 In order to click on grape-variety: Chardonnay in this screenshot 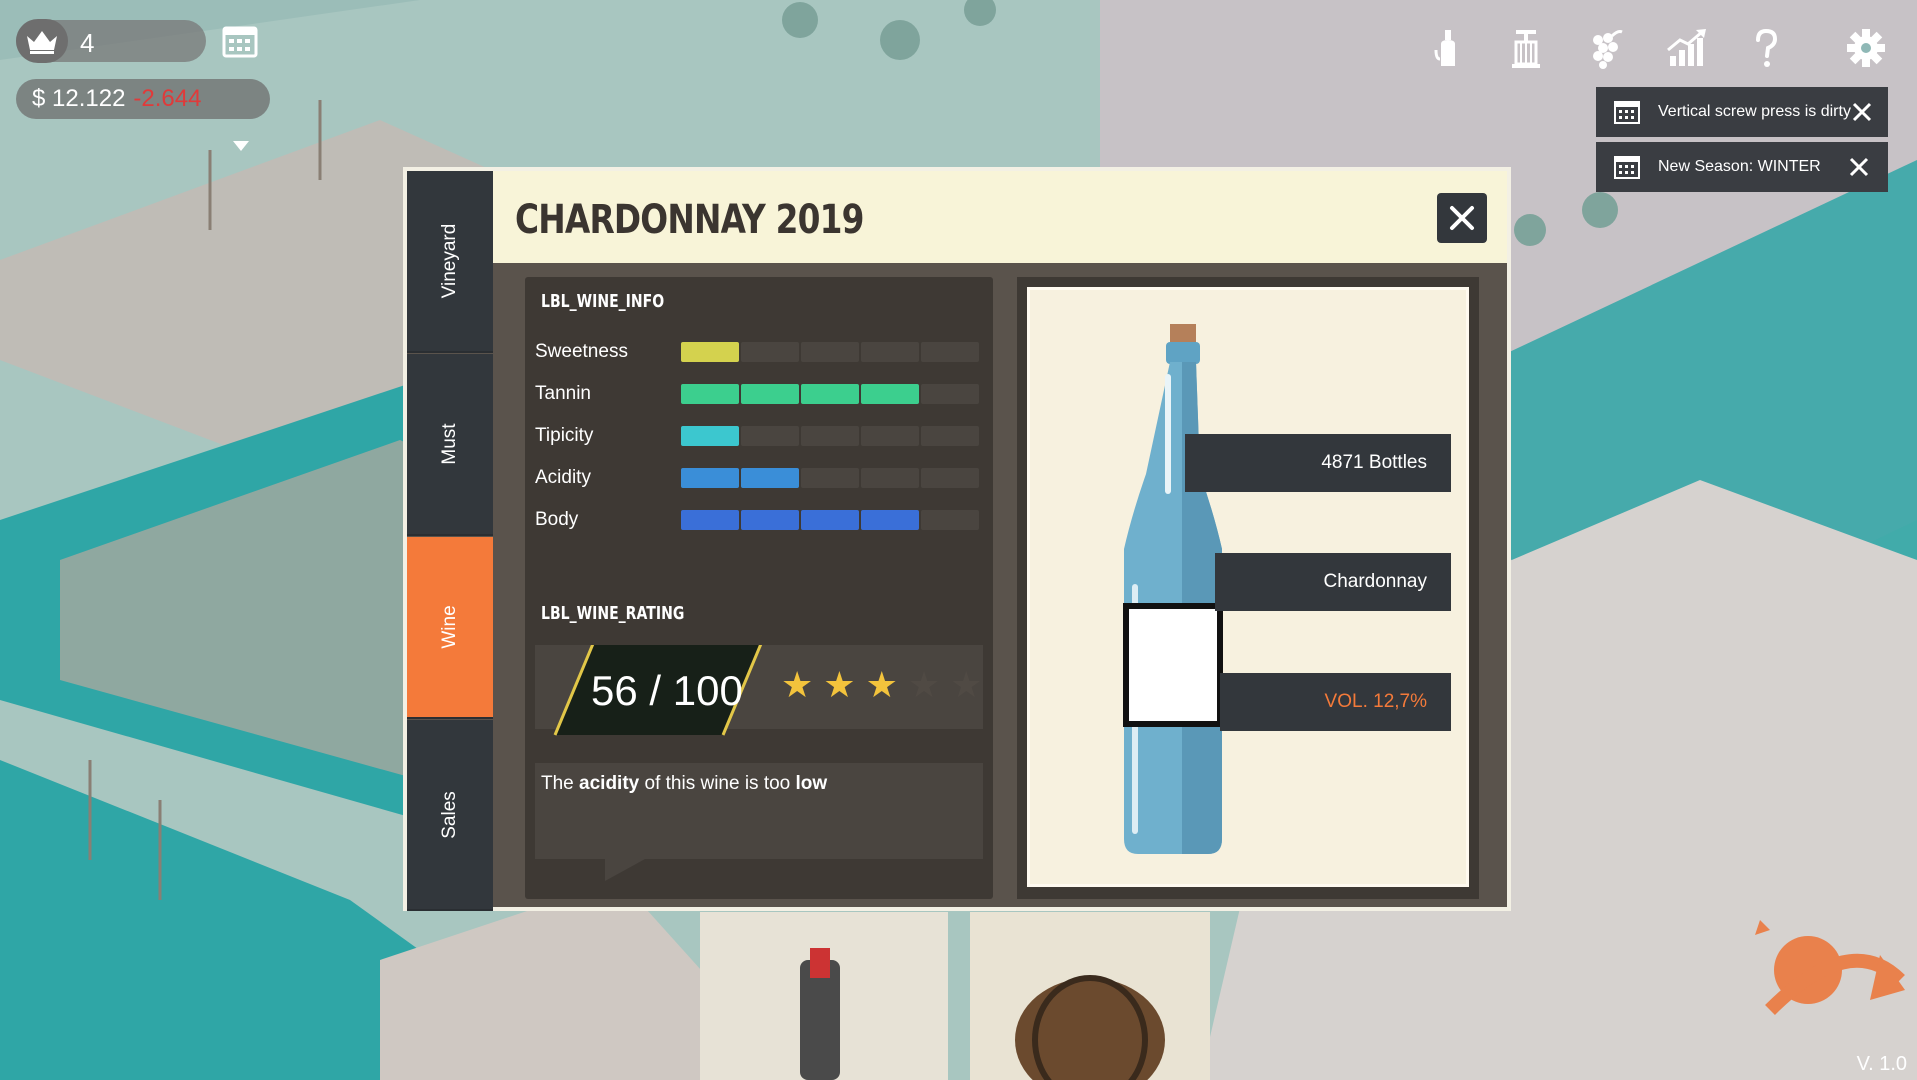, I will do `click(1375, 581)`.